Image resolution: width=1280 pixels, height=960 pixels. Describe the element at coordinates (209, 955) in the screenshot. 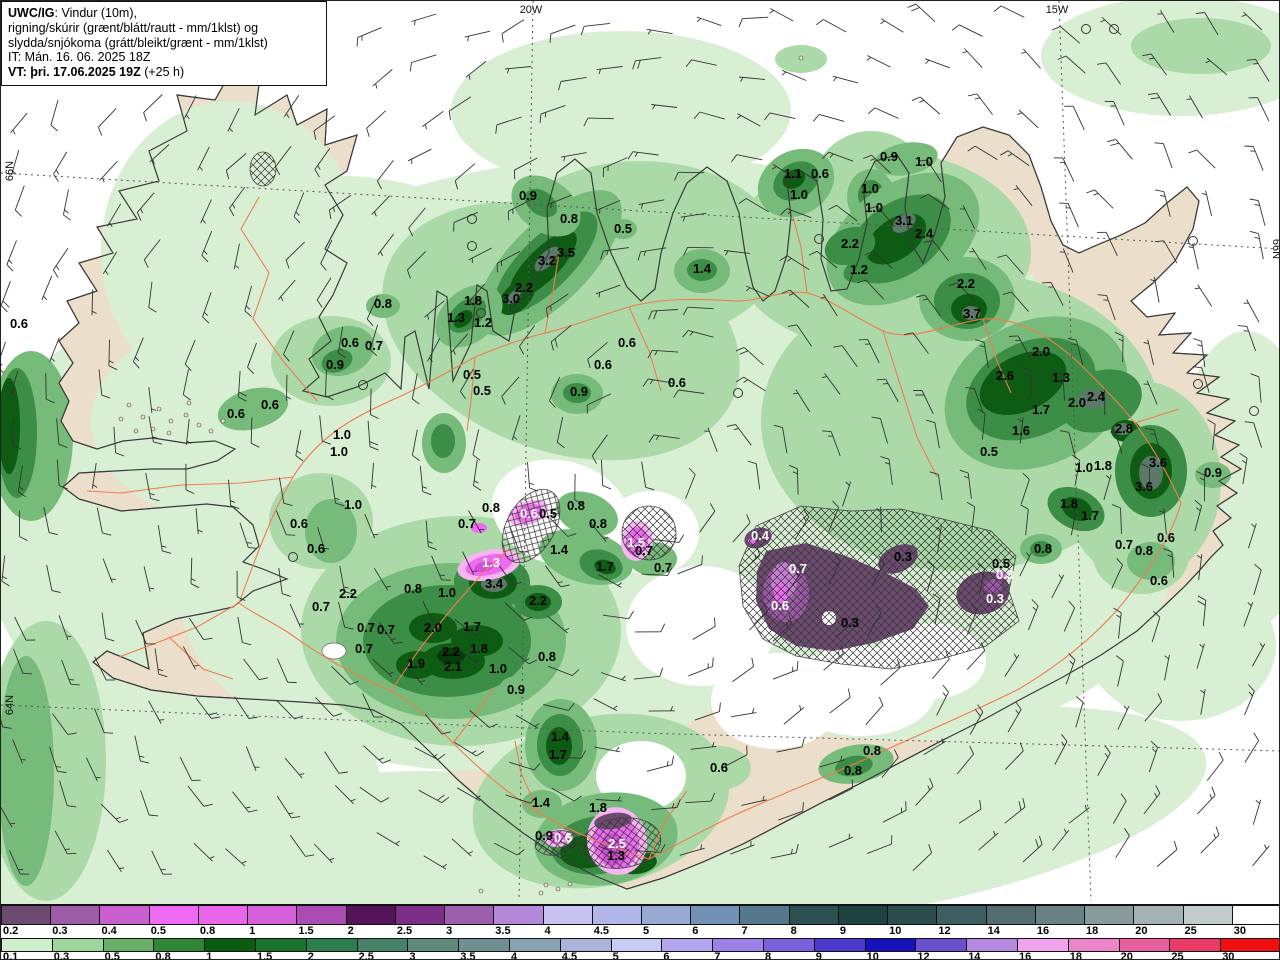

I see `legend-label-rain: 1` at that location.